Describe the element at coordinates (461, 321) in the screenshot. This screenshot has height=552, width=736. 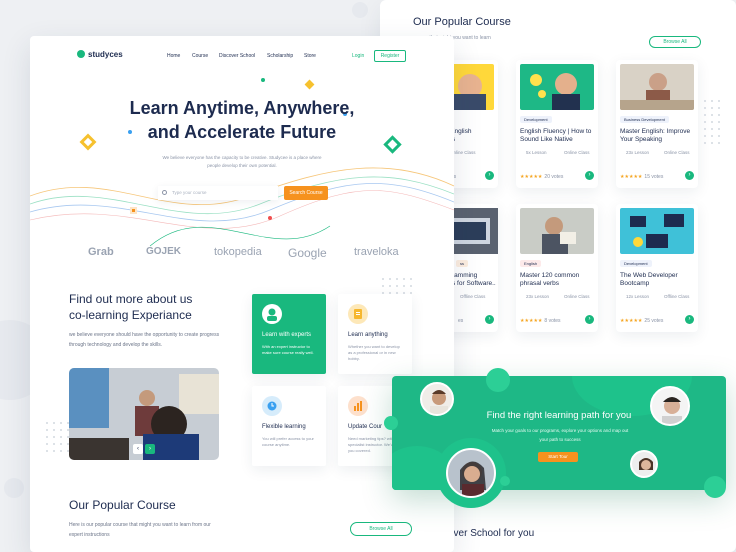
I see `course-rating: es` at that location.